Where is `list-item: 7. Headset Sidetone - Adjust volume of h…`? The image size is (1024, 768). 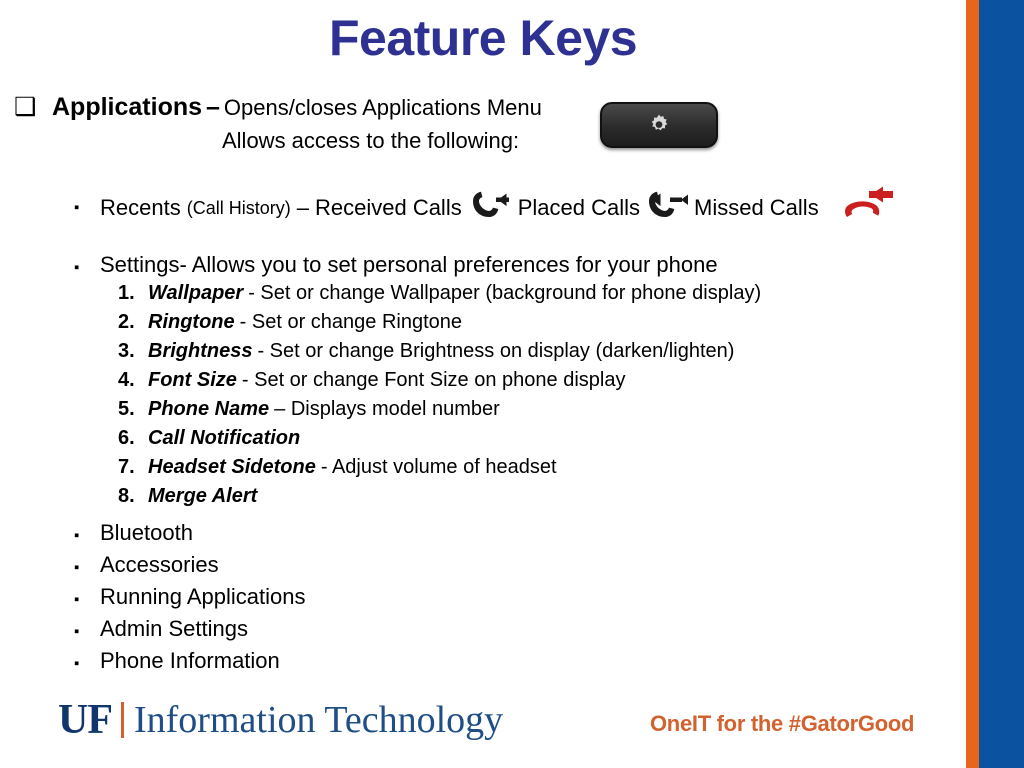
list-item: 7. Headset Sidetone - Adjust volume of h… is located at coordinates (508, 470).